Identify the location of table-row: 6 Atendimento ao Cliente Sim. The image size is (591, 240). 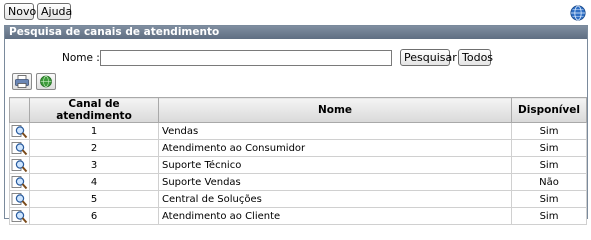
(298, 216).